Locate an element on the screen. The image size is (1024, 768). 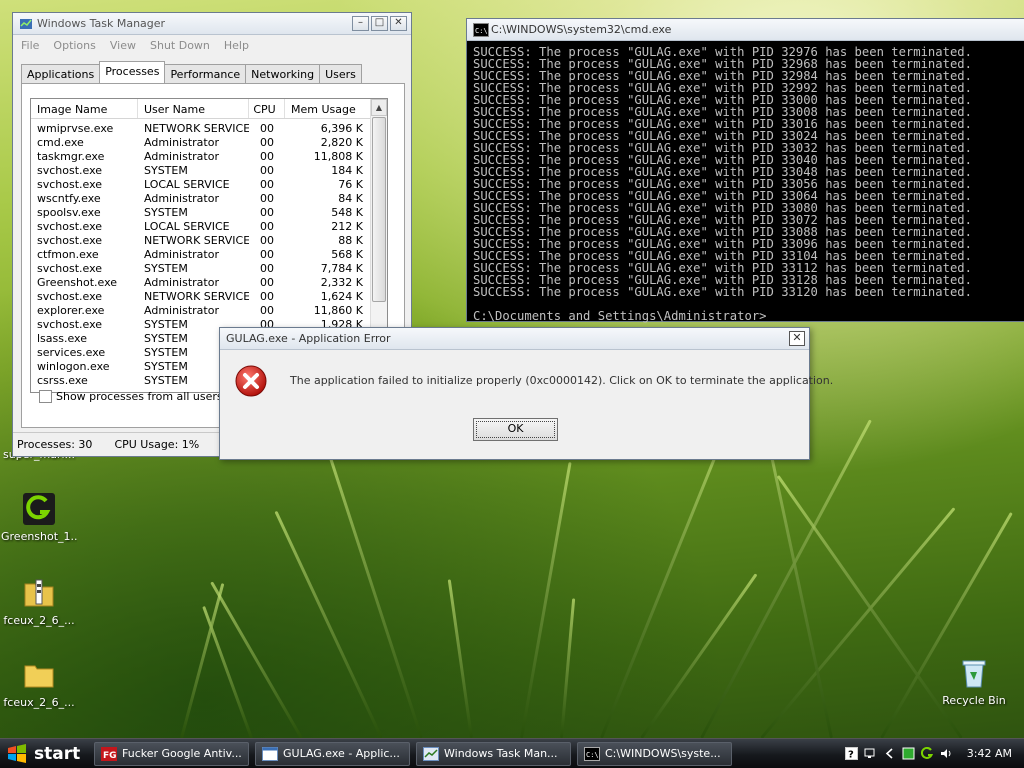
cell-mem-usage: 88 K is located at coordinates (350, 240).